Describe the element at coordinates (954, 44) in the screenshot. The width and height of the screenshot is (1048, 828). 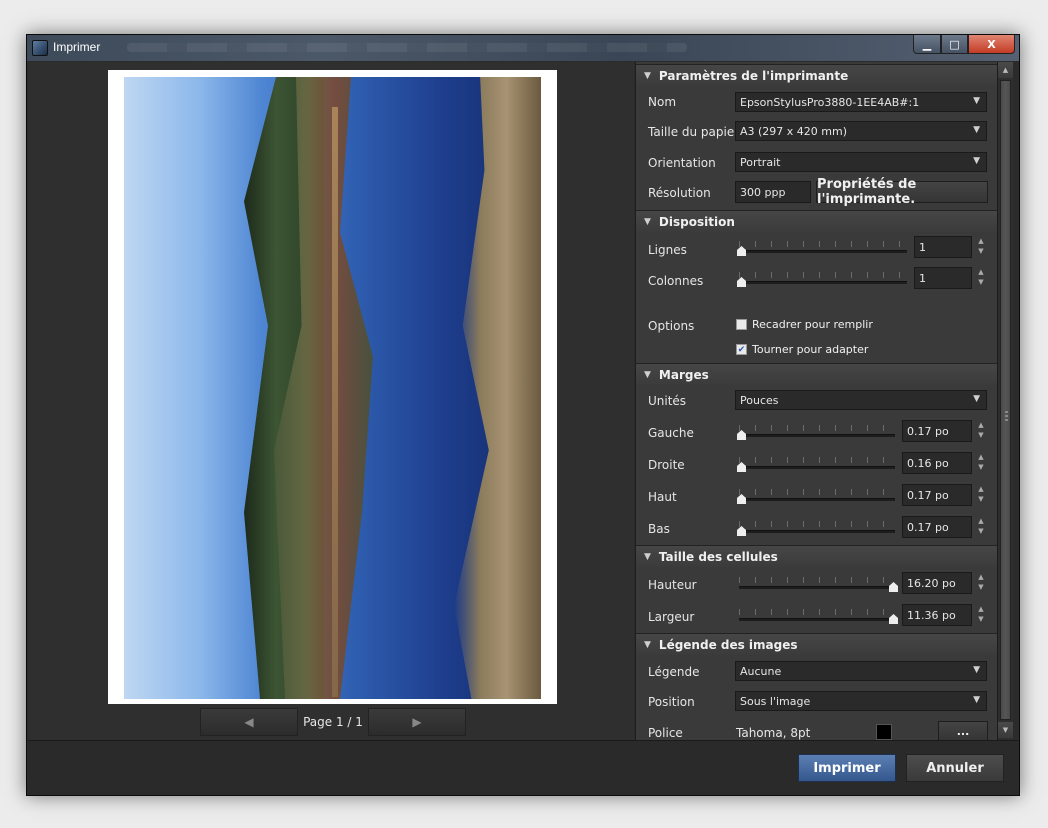
I see `maximize-button: □` at that location.